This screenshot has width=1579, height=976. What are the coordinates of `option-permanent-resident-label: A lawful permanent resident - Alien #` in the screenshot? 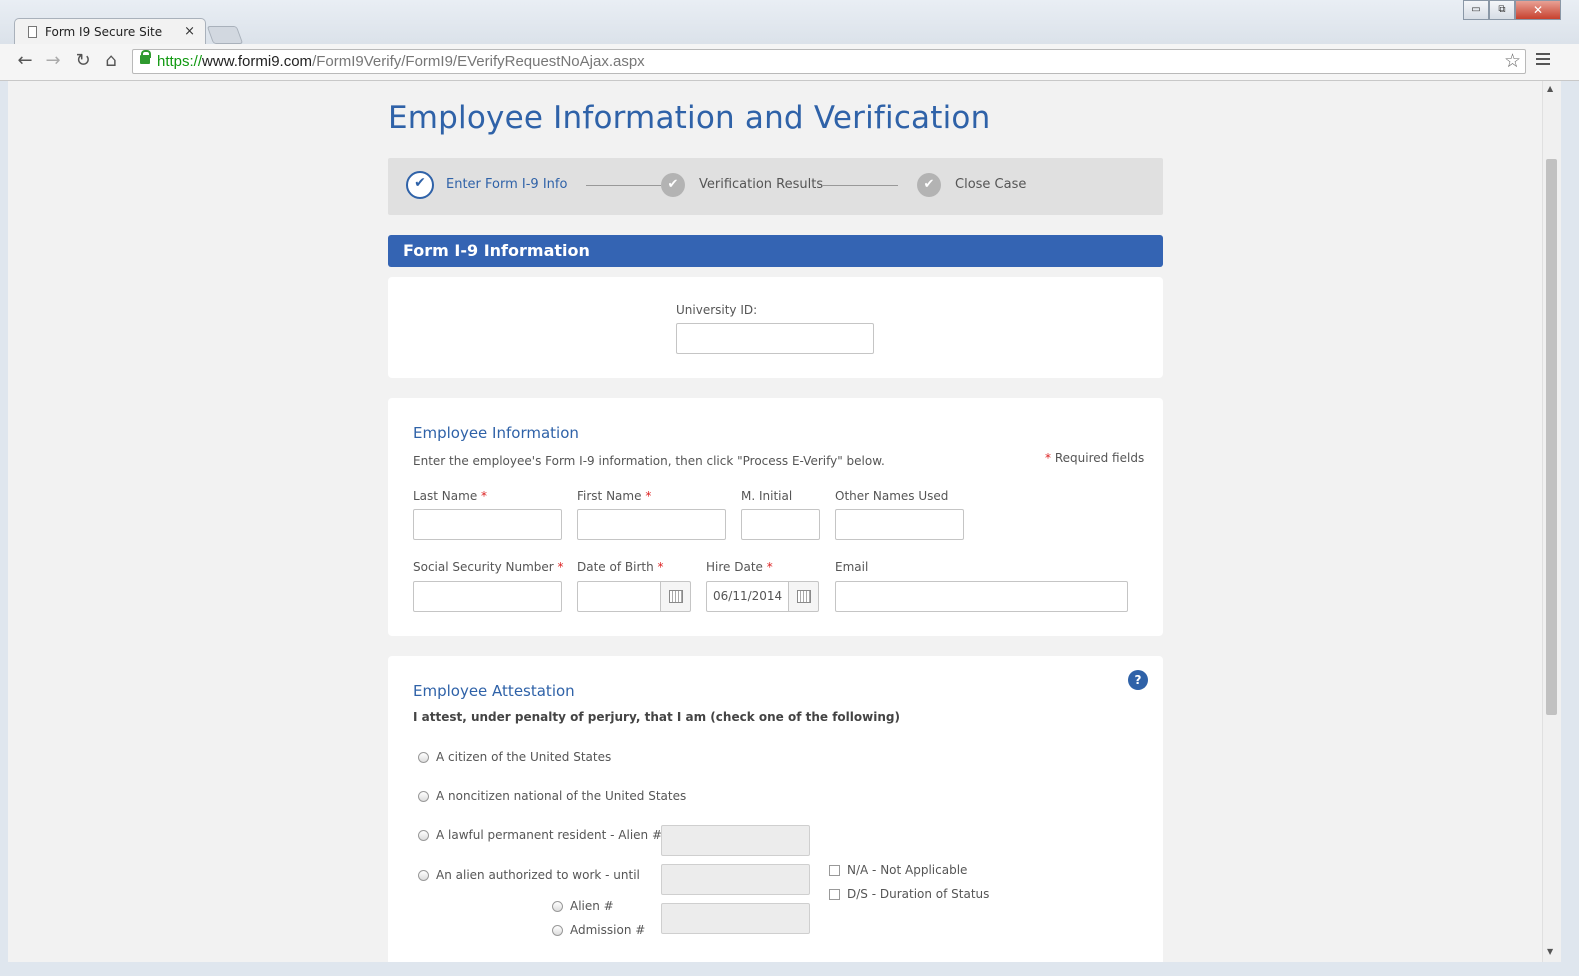 It's located at (549, 835).